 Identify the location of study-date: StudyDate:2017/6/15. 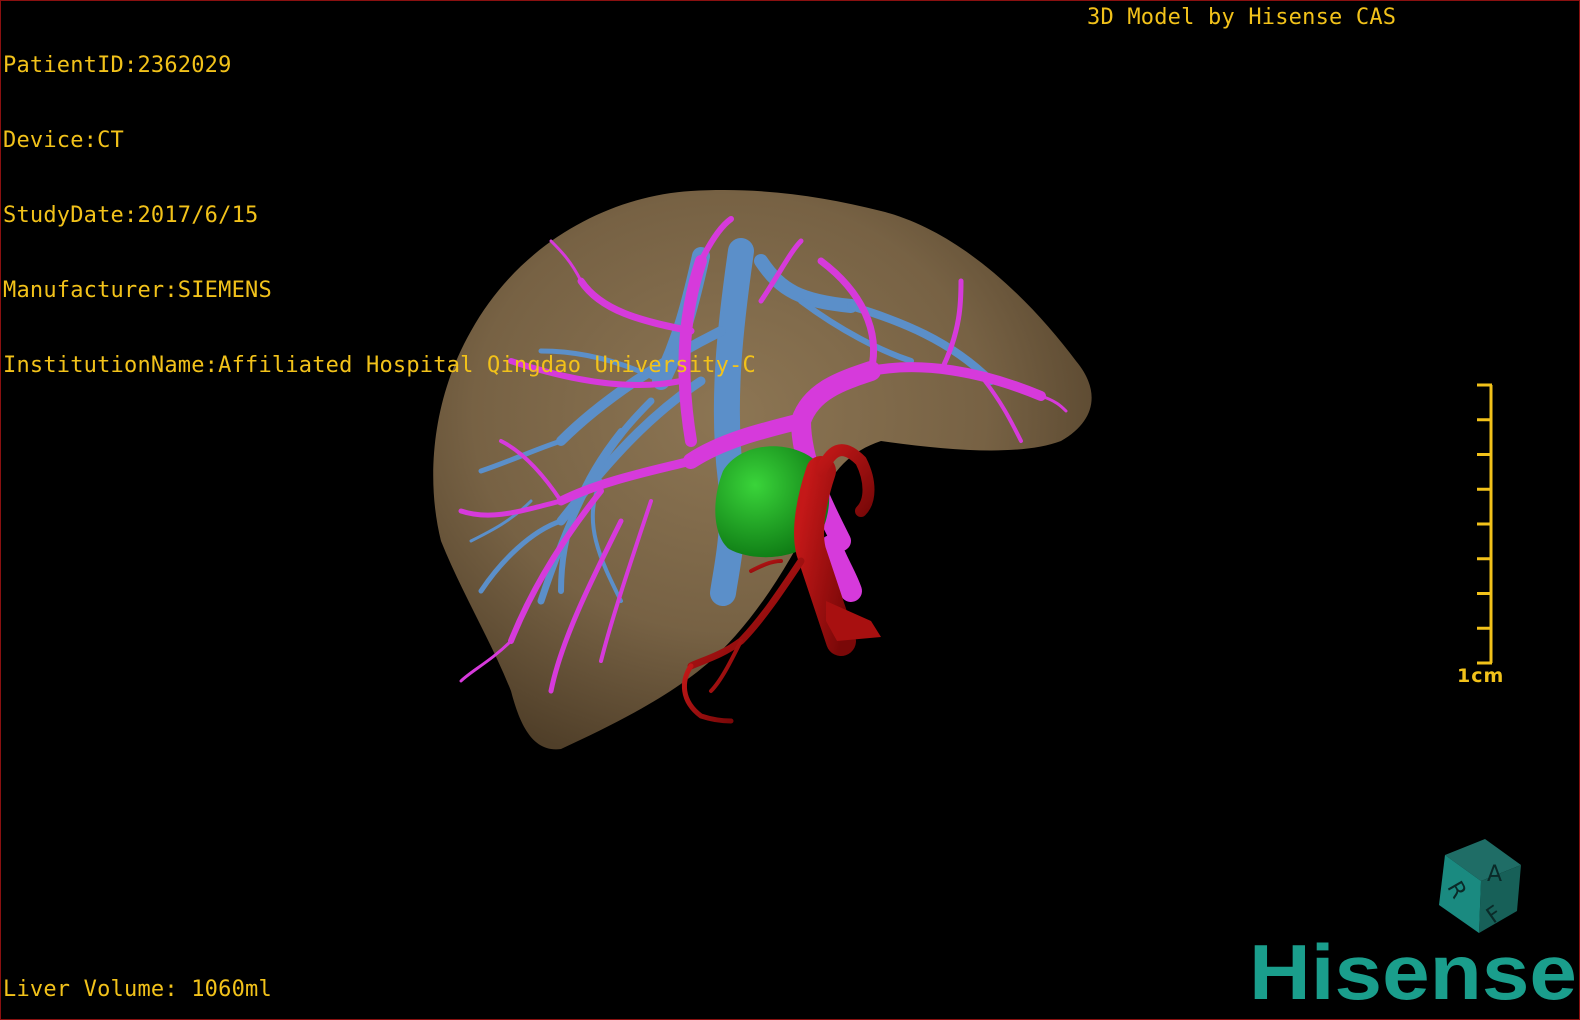
(131, 215).